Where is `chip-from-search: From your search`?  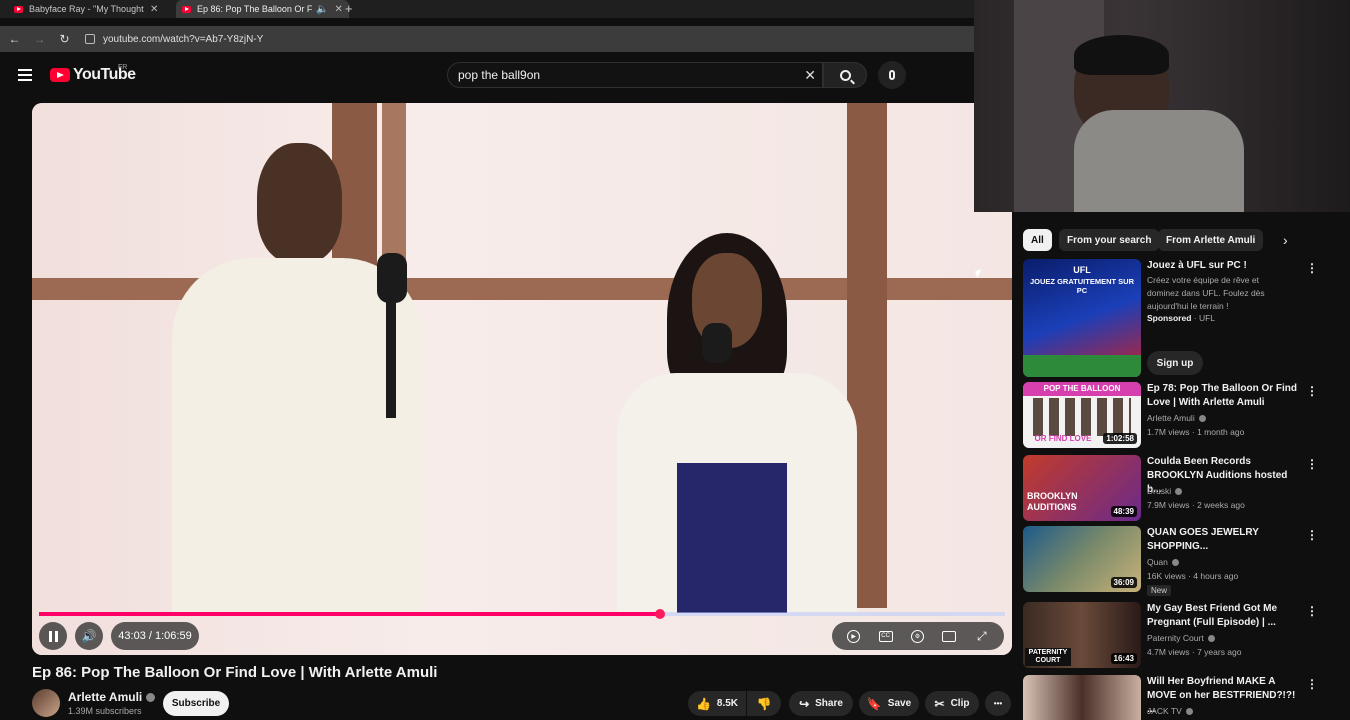 chip-from-search: From your search is located at coordinates (1109, 240).